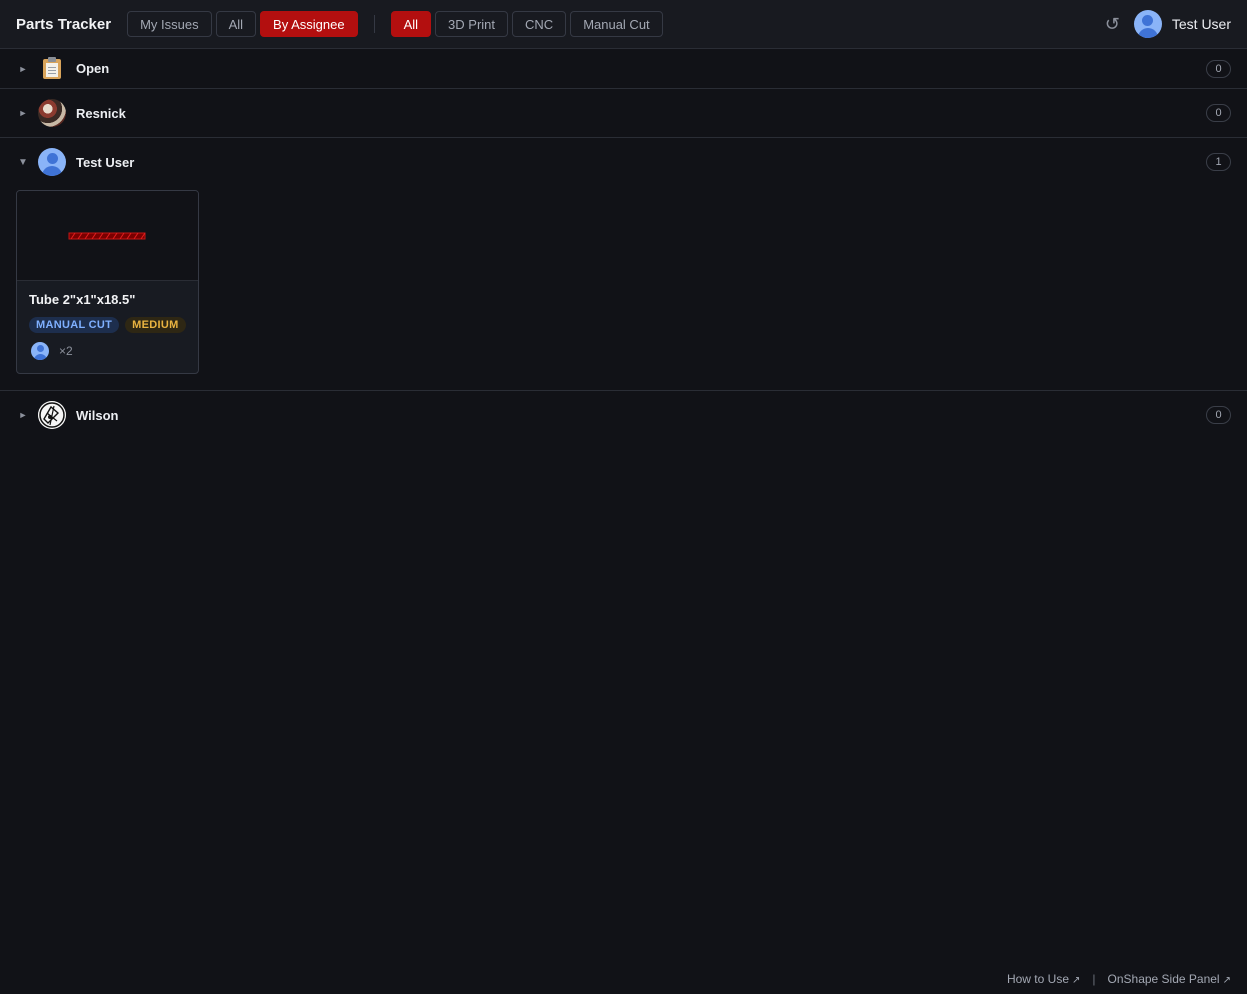  I want to click on clipboard-icon, so click(52, 69).